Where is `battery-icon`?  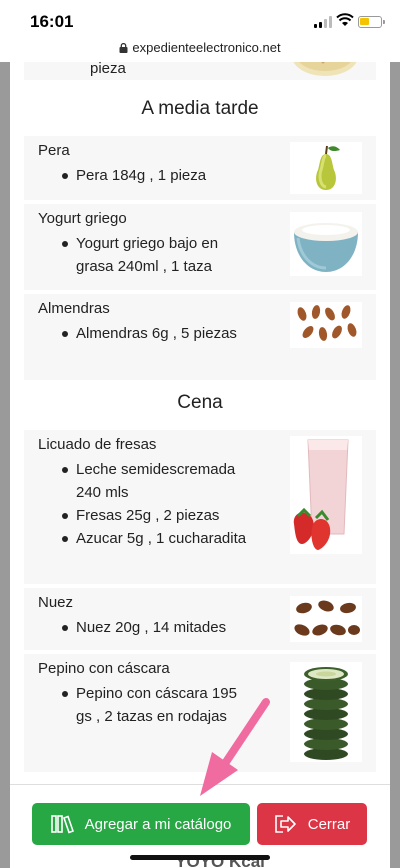
battery-icon is located at coordinates (371, 22).